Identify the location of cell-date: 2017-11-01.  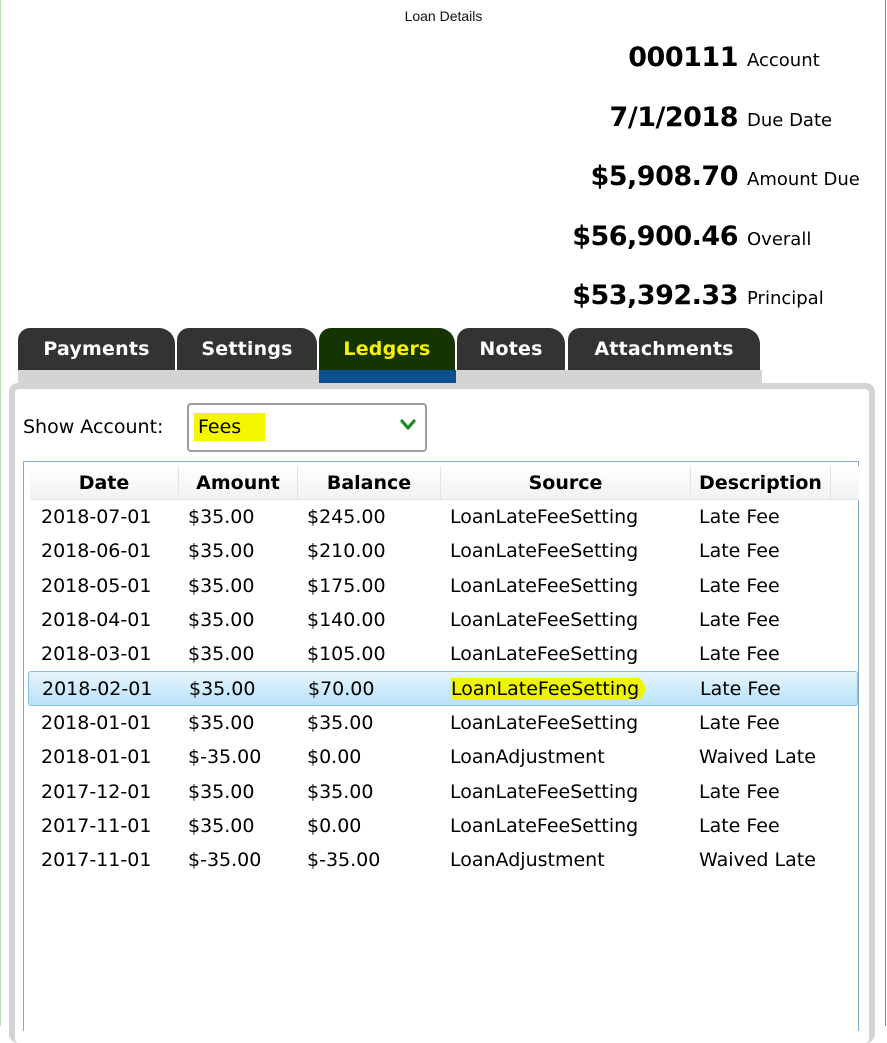
(96, 825).